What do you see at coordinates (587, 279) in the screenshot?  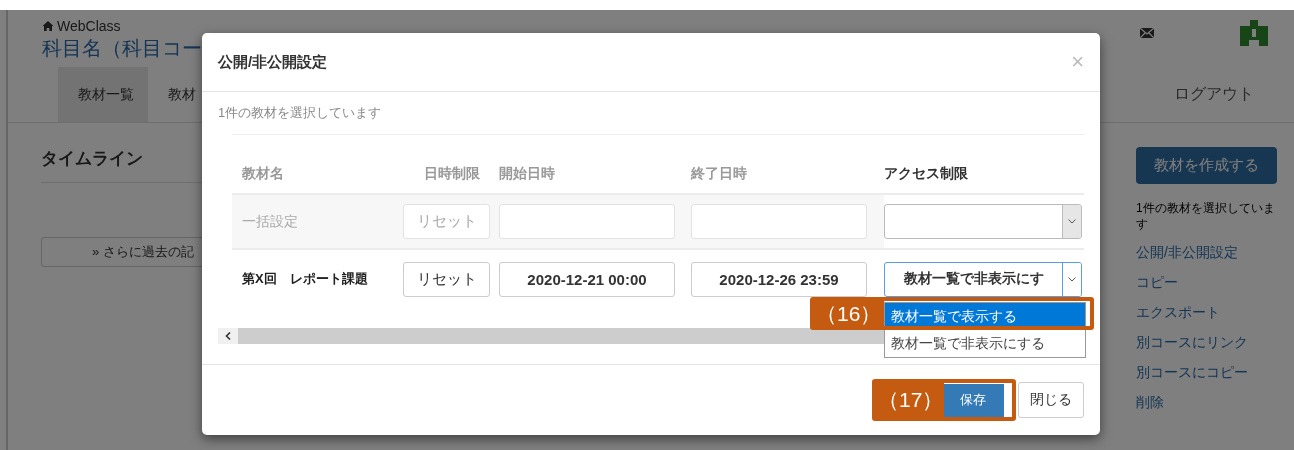 I see `date-field: 2020-12-21 00:00` at bounding box center [587, 279].